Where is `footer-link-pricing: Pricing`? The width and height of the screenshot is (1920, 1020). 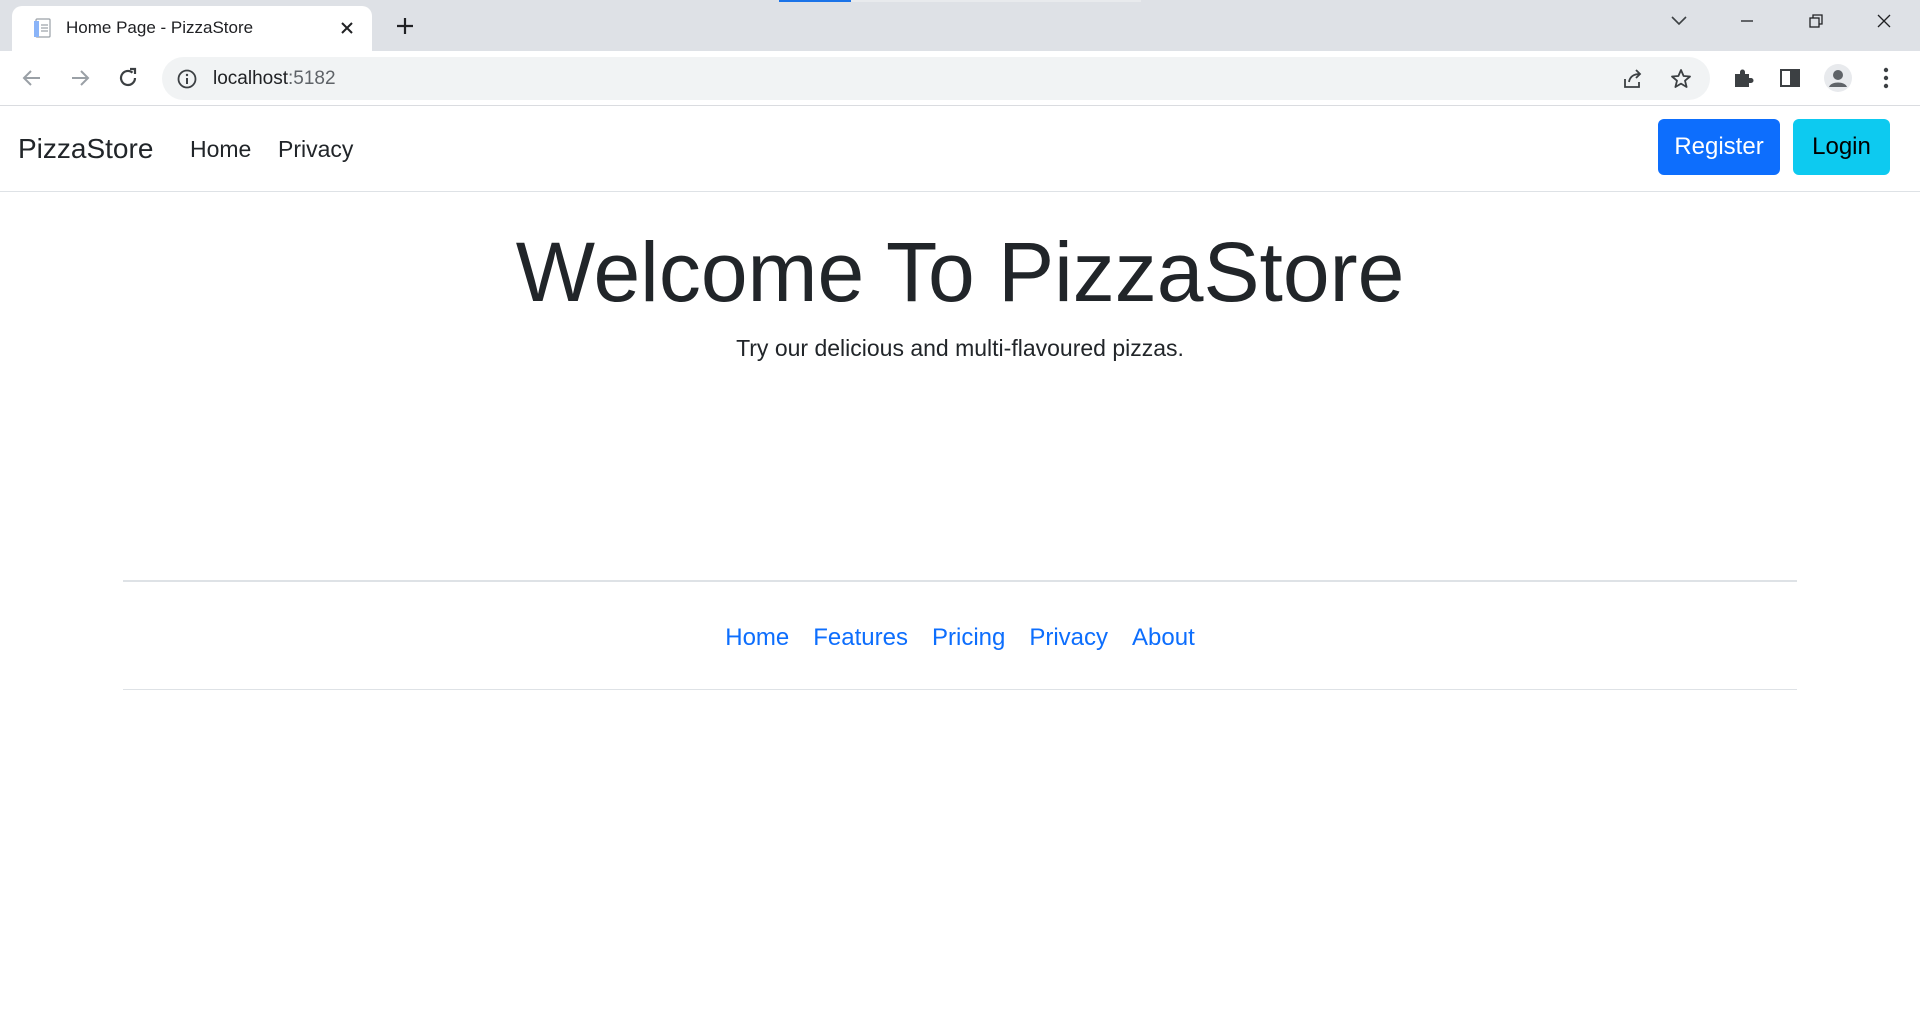 footer-link-pricing: Pricing is located at coordinates (968, 638).